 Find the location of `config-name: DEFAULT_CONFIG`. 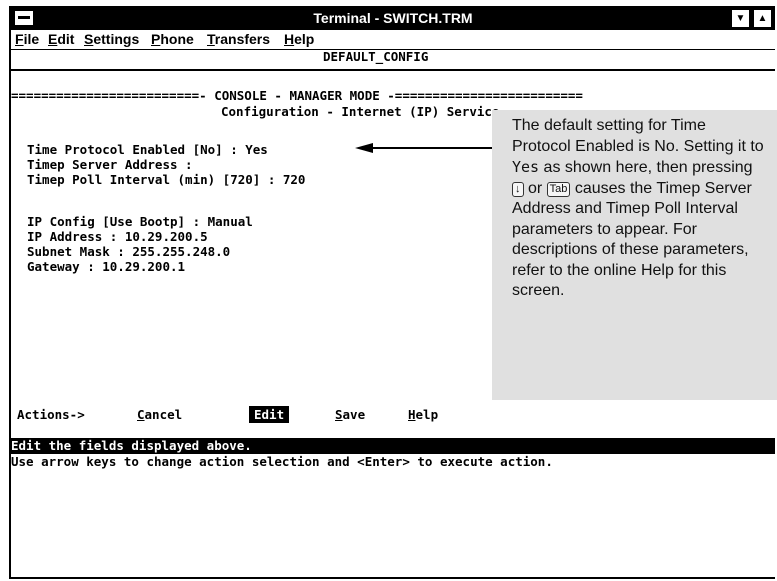

config-name: DEFAULT_CONFIG is located at coordinates (376, 56).